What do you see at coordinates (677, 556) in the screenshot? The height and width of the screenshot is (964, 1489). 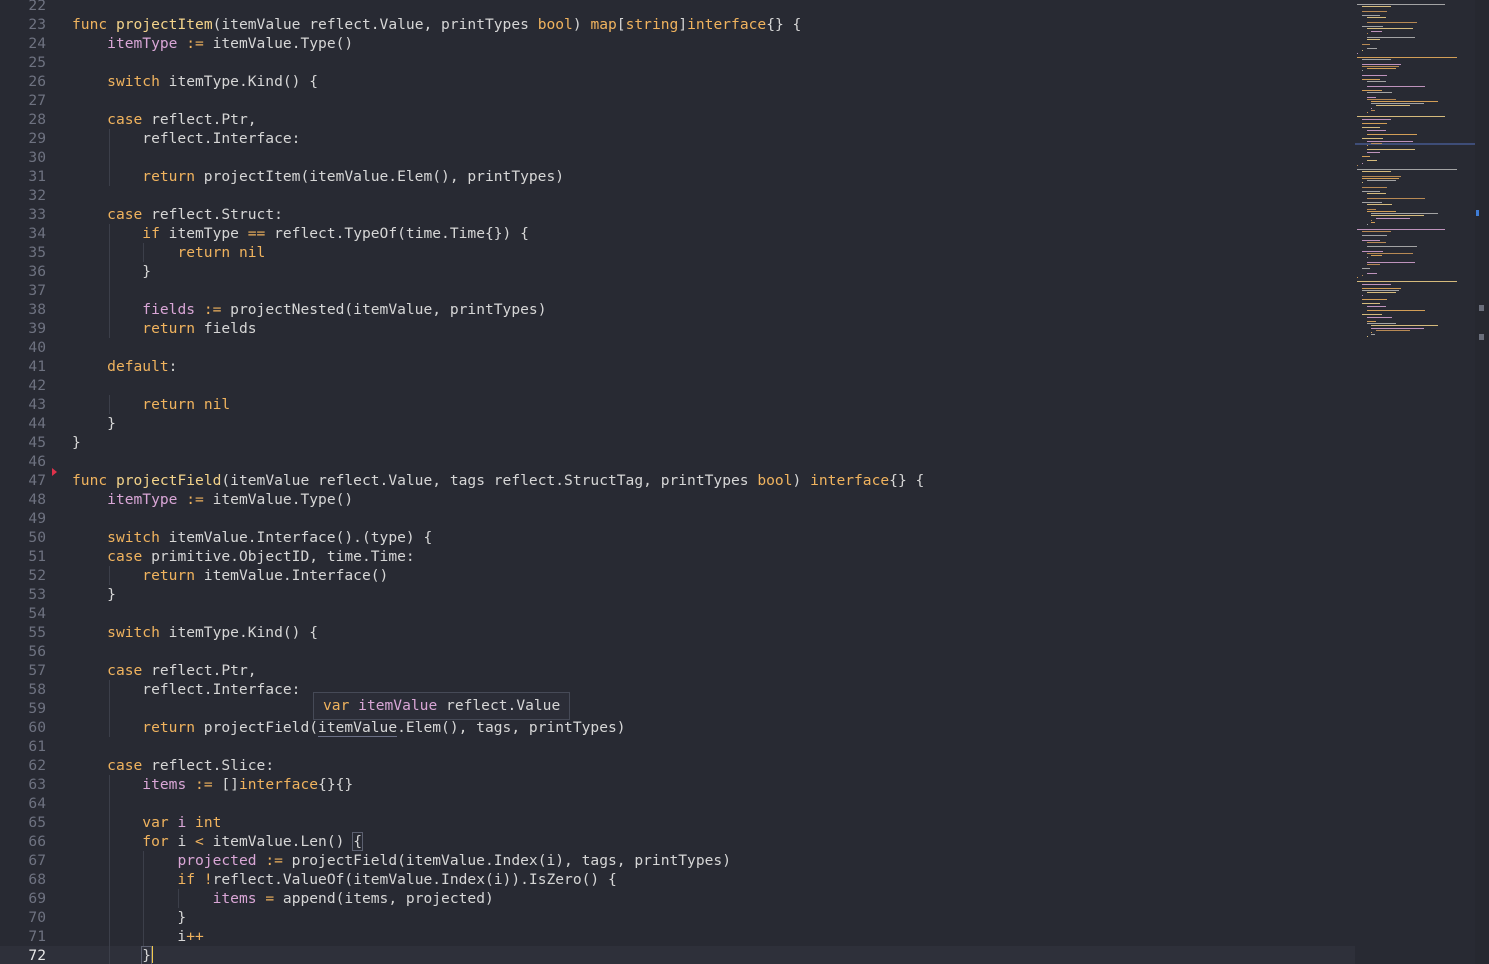 I see `code-line: 51 case primitive.ObjectID, time.Time:` at bounding box center [677, 556].